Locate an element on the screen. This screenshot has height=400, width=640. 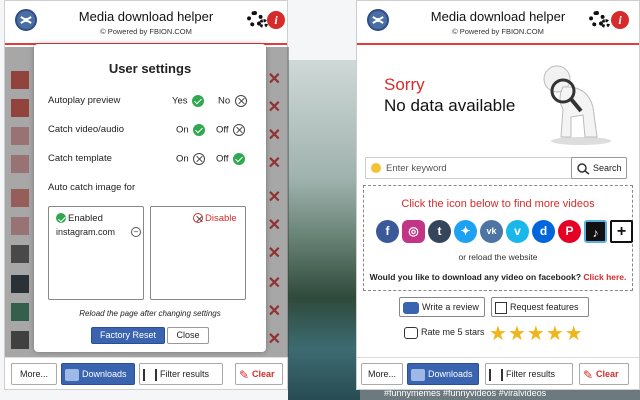
site-links-heading: Click the icon below to find more videos is located at coordinates (498, 204).